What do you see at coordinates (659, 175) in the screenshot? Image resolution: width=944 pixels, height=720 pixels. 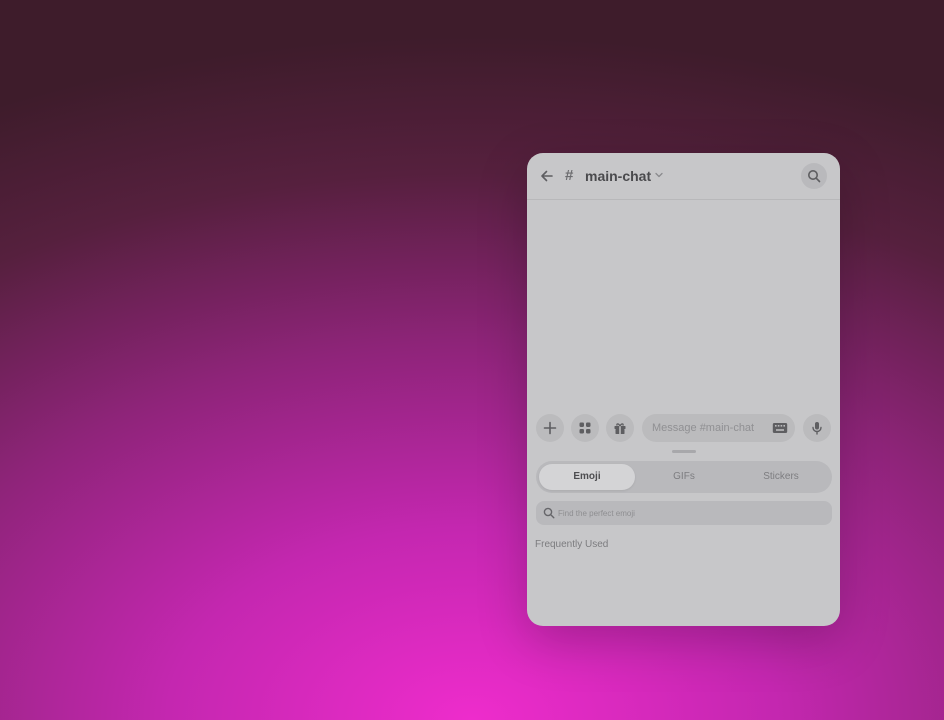 I see `chevron-down-icon` at bounding box center [659, 175].